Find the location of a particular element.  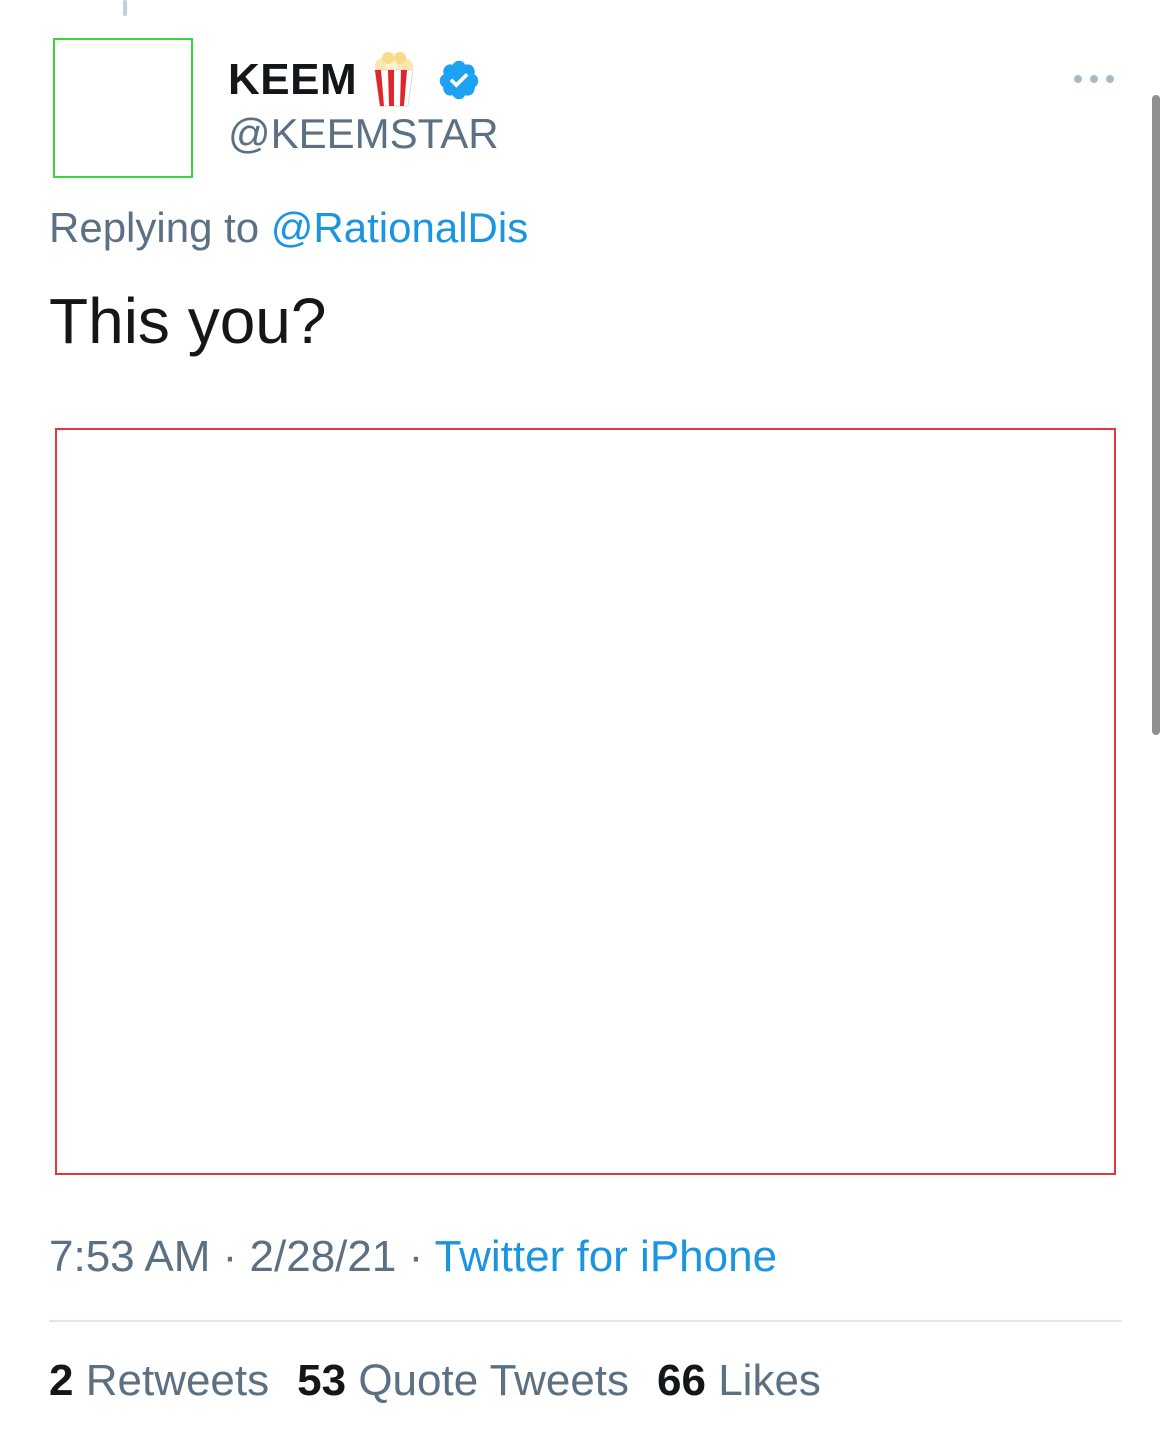

more-horizontal-icon is located at coordinates (1094, 79).